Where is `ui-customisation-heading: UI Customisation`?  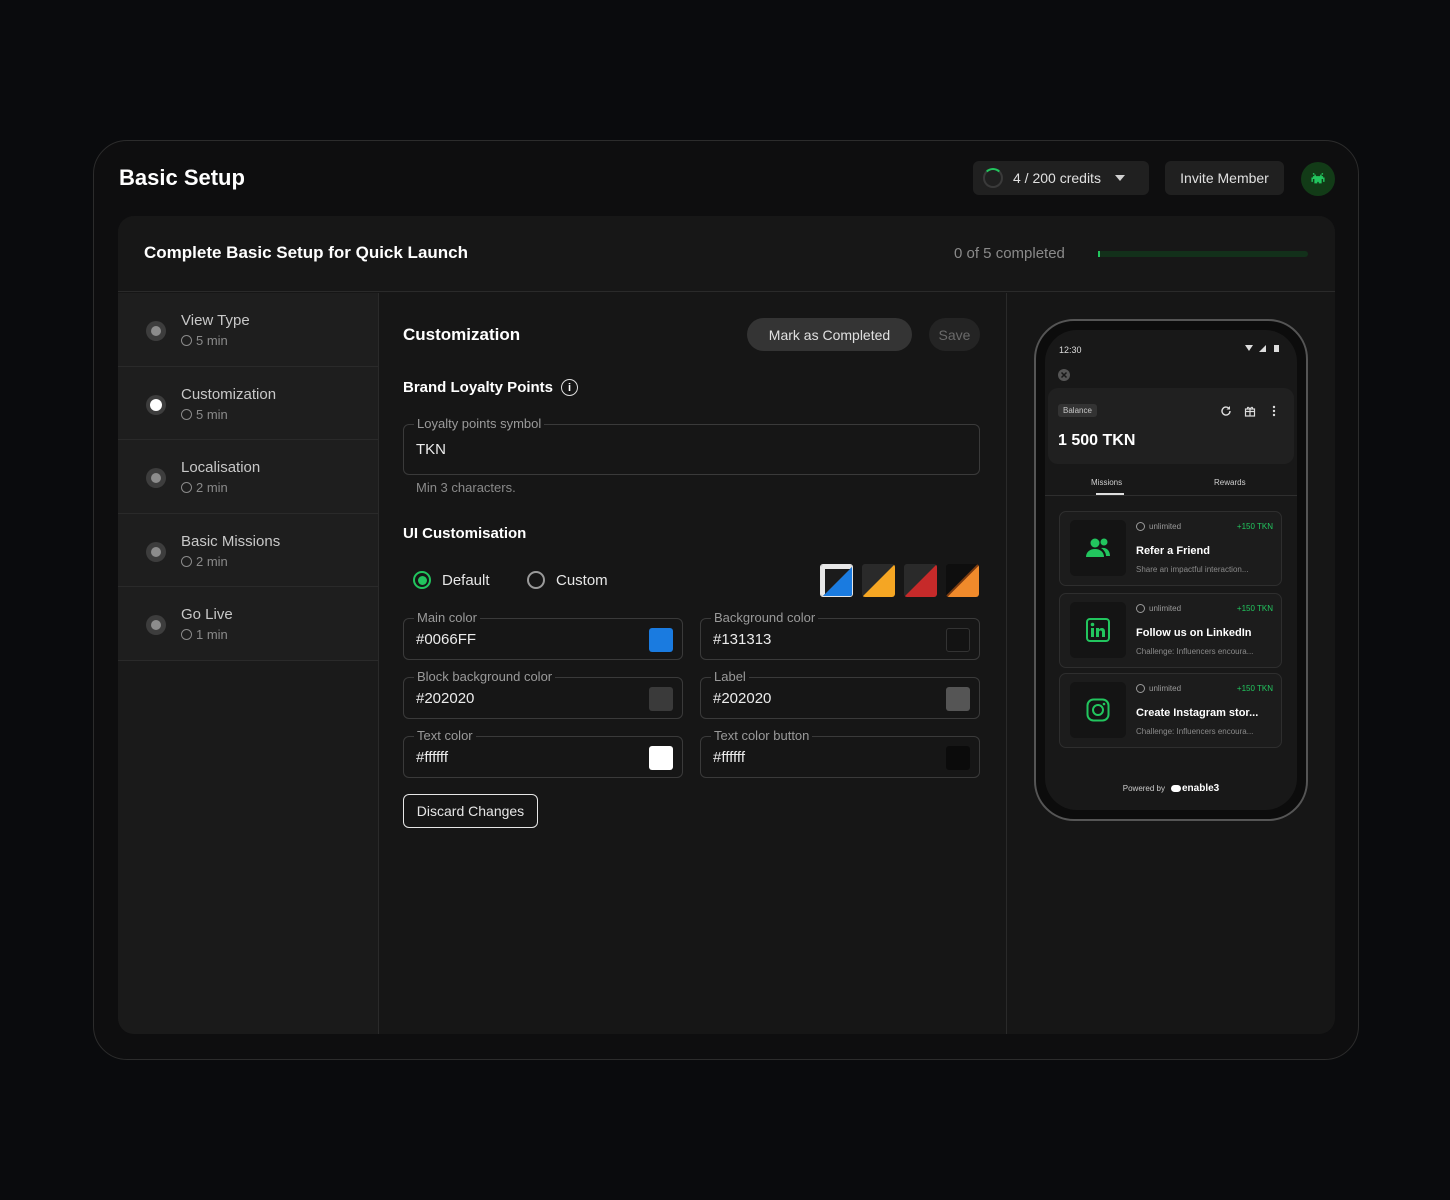 ui-customisation-heading: UI Customisation is located at coordinates (465, 533).